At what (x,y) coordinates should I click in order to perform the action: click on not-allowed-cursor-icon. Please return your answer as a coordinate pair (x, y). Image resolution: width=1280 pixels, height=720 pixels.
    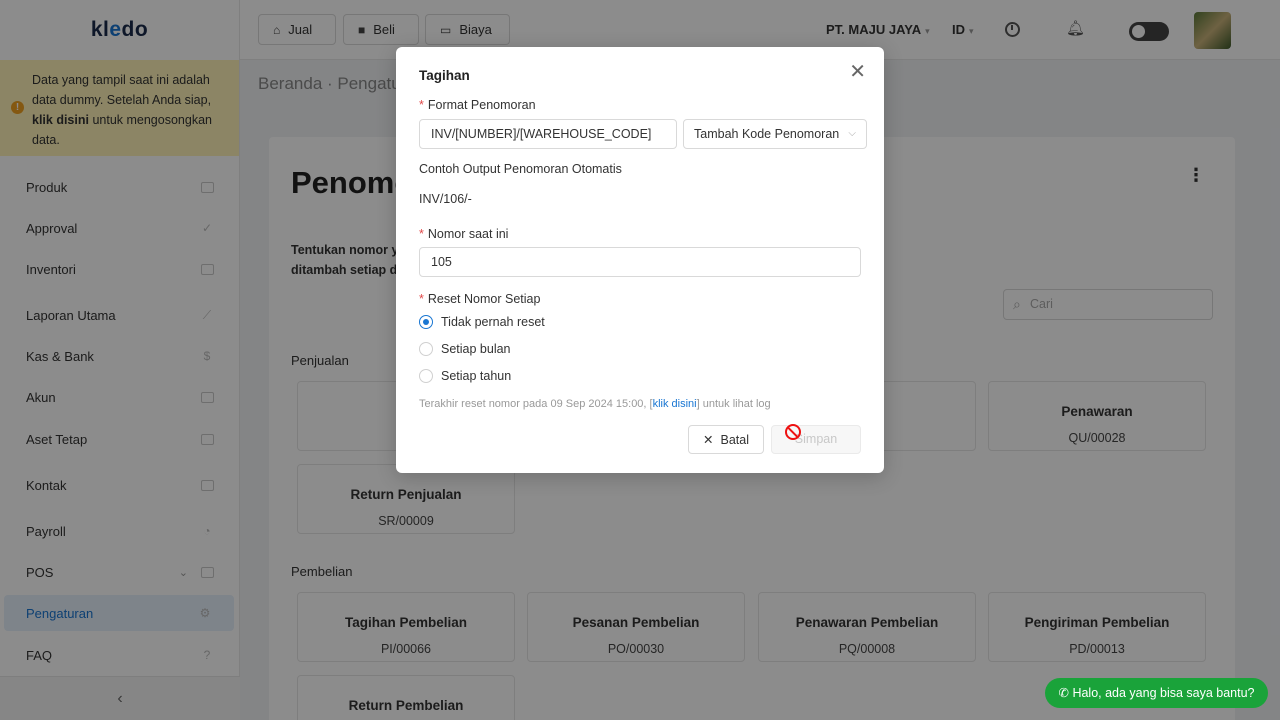
    Looking at the image, I should click on (793, 432).